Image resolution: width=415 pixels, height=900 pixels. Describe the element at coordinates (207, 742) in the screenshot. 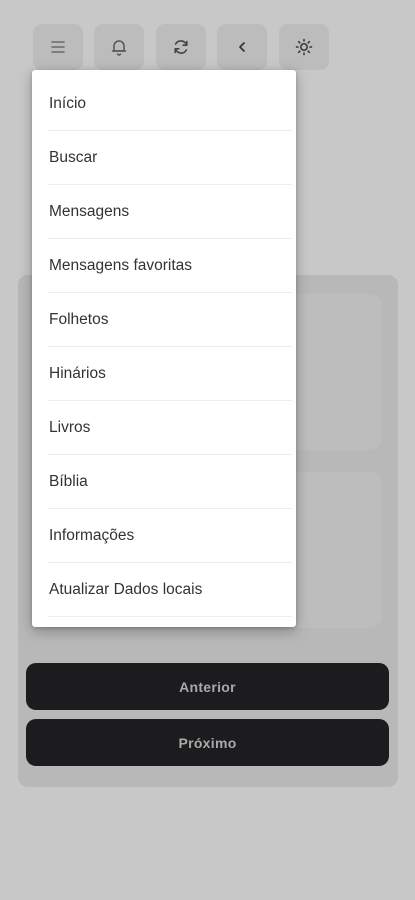

I see `next-button: Próximo` at that location.